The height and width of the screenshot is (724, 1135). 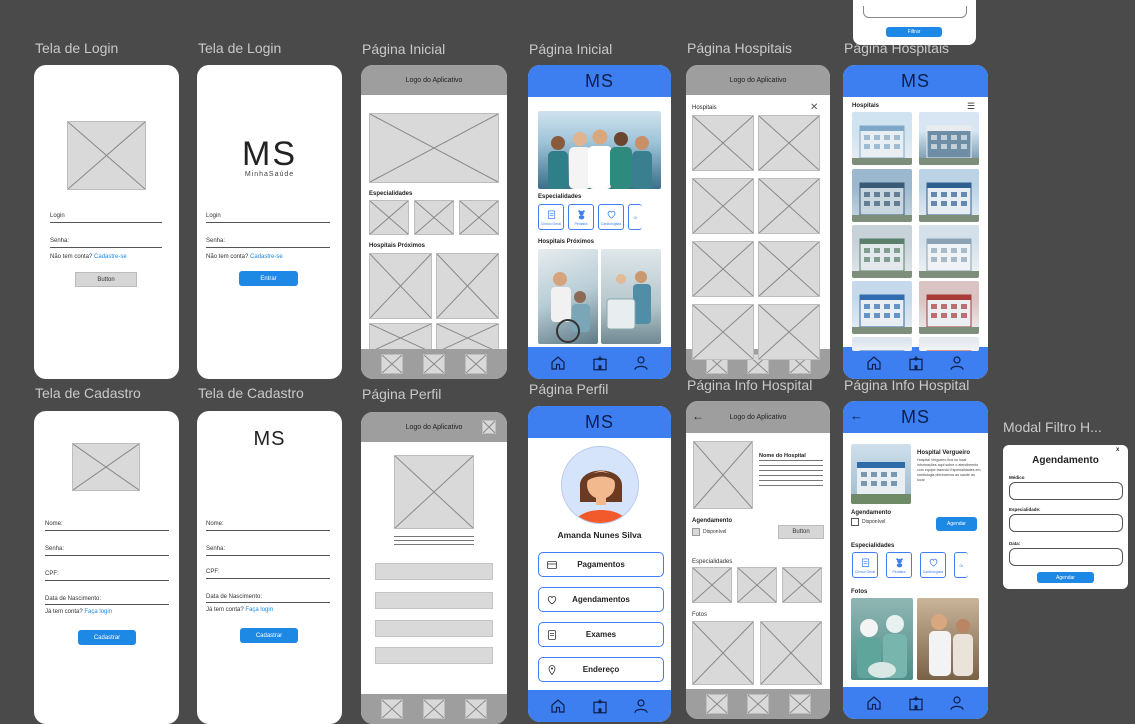 What do you see at coordinates (971, 106) in the screenshot?
I see `filter-icon: ☰` at bounding box center [971, 106].